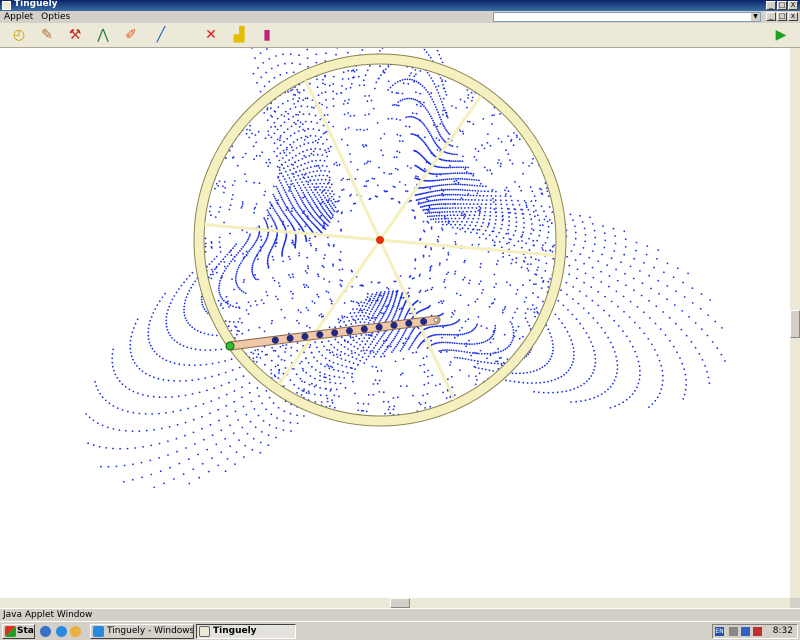  I want to click on system-tray: EN 8:32, so click(755, 631).